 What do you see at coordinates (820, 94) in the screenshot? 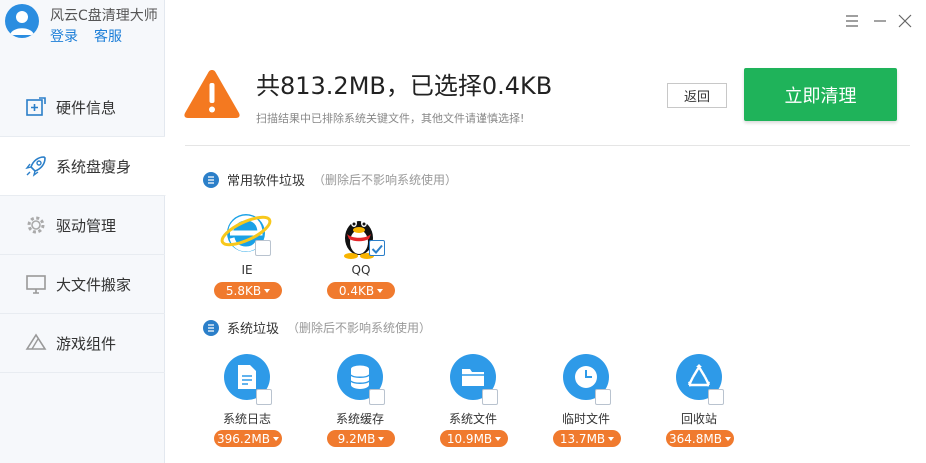
I see `clean-now-button: 立即清理` at bounding box center [820, 94].